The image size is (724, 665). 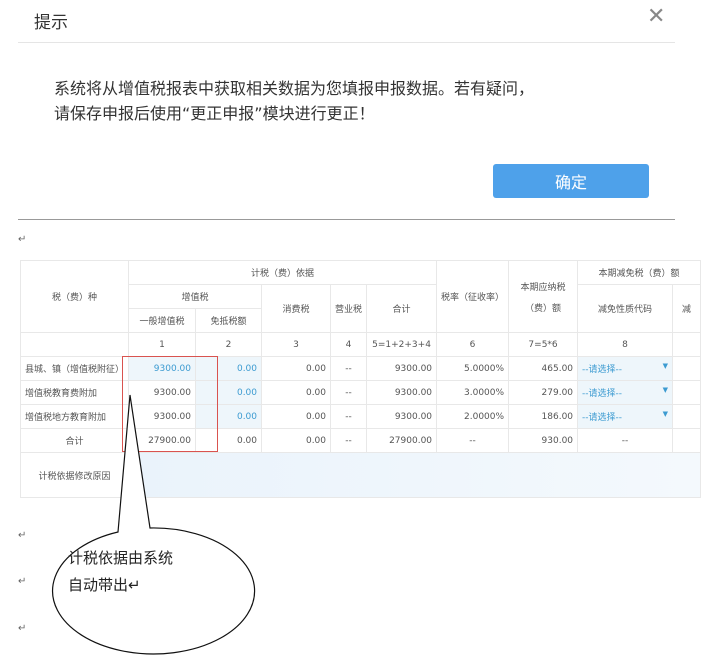 I want to click on header-rate: 税率（征收率）, so click(x=473, y=296).